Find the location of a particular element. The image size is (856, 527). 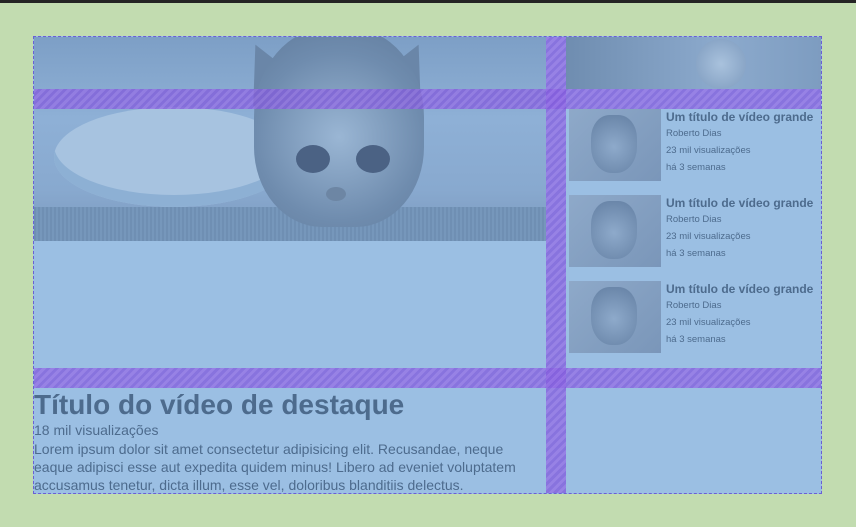

featured-video-title: Título do vídeo de destaque is located at coordinates (290, 405).